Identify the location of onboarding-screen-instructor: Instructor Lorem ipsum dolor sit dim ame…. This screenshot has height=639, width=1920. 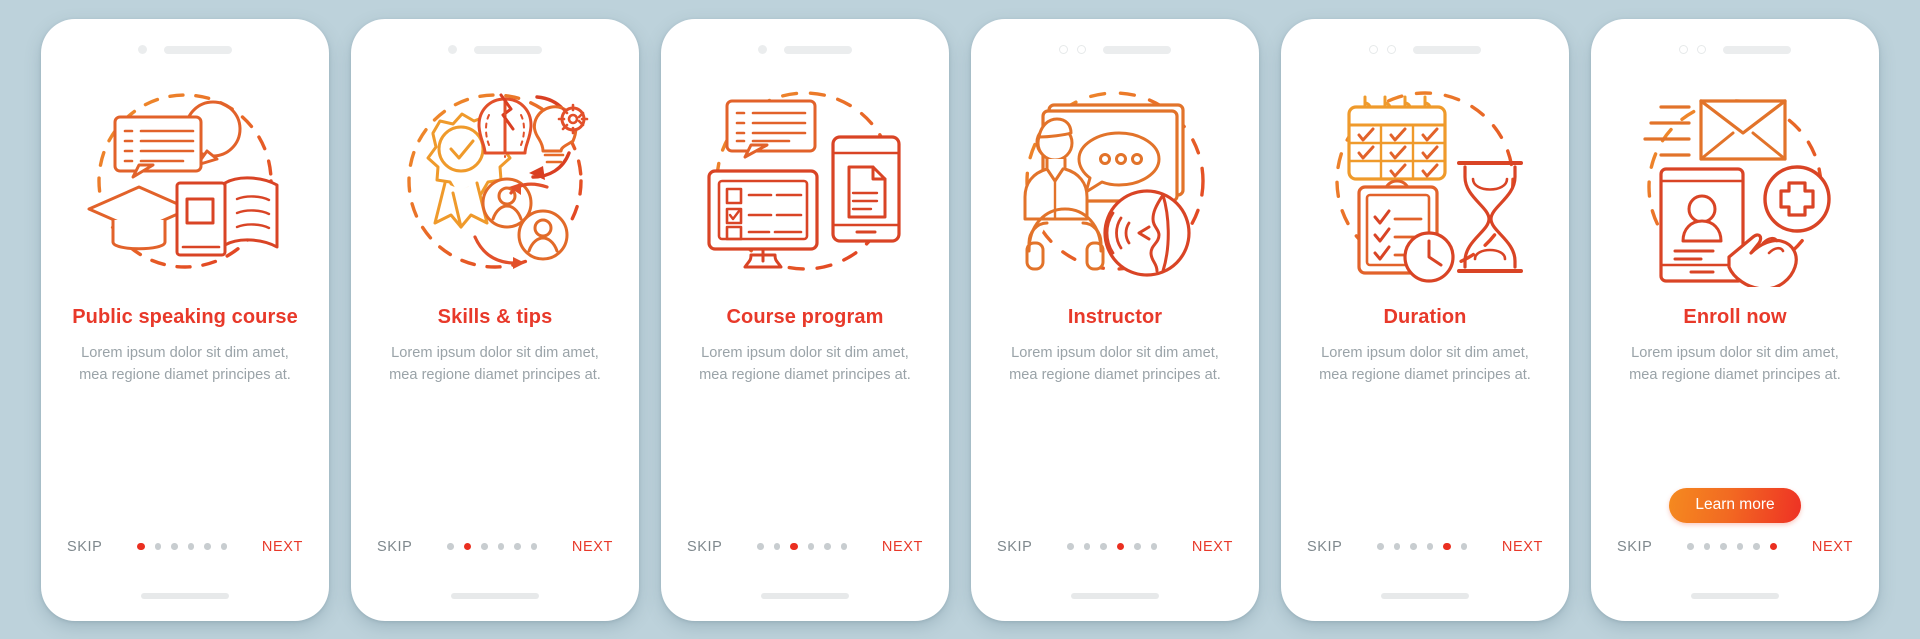
(1115, 319).